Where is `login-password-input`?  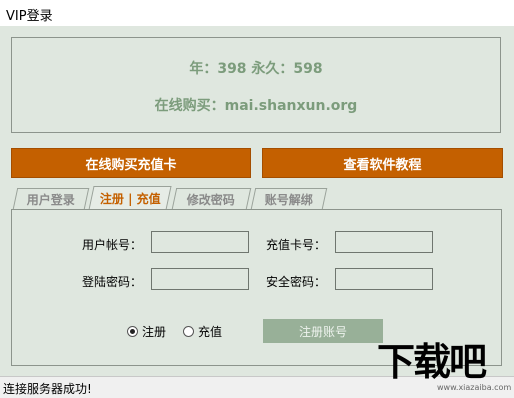
login-password-input is located at coordinates (200, 279).